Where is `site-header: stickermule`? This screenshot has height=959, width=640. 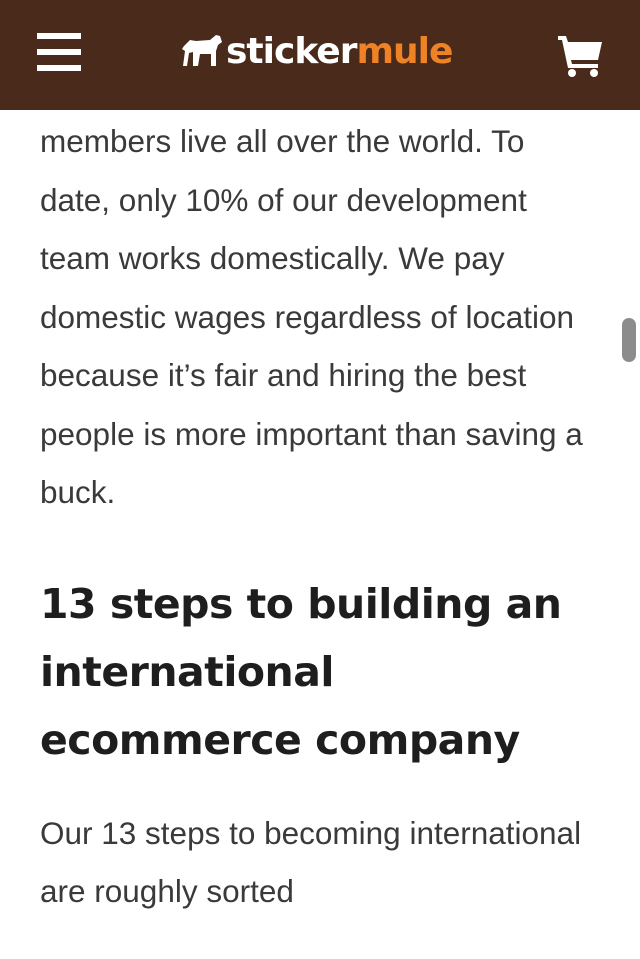 site-header: stickermule is located at coordinates (320, 55).